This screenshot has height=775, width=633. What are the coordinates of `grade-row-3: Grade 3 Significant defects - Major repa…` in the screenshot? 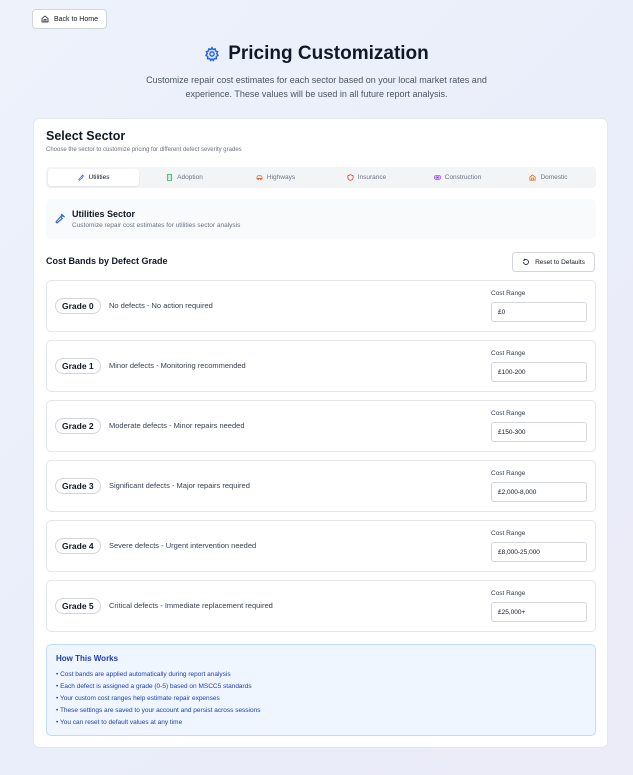 It's located at (321, 486).